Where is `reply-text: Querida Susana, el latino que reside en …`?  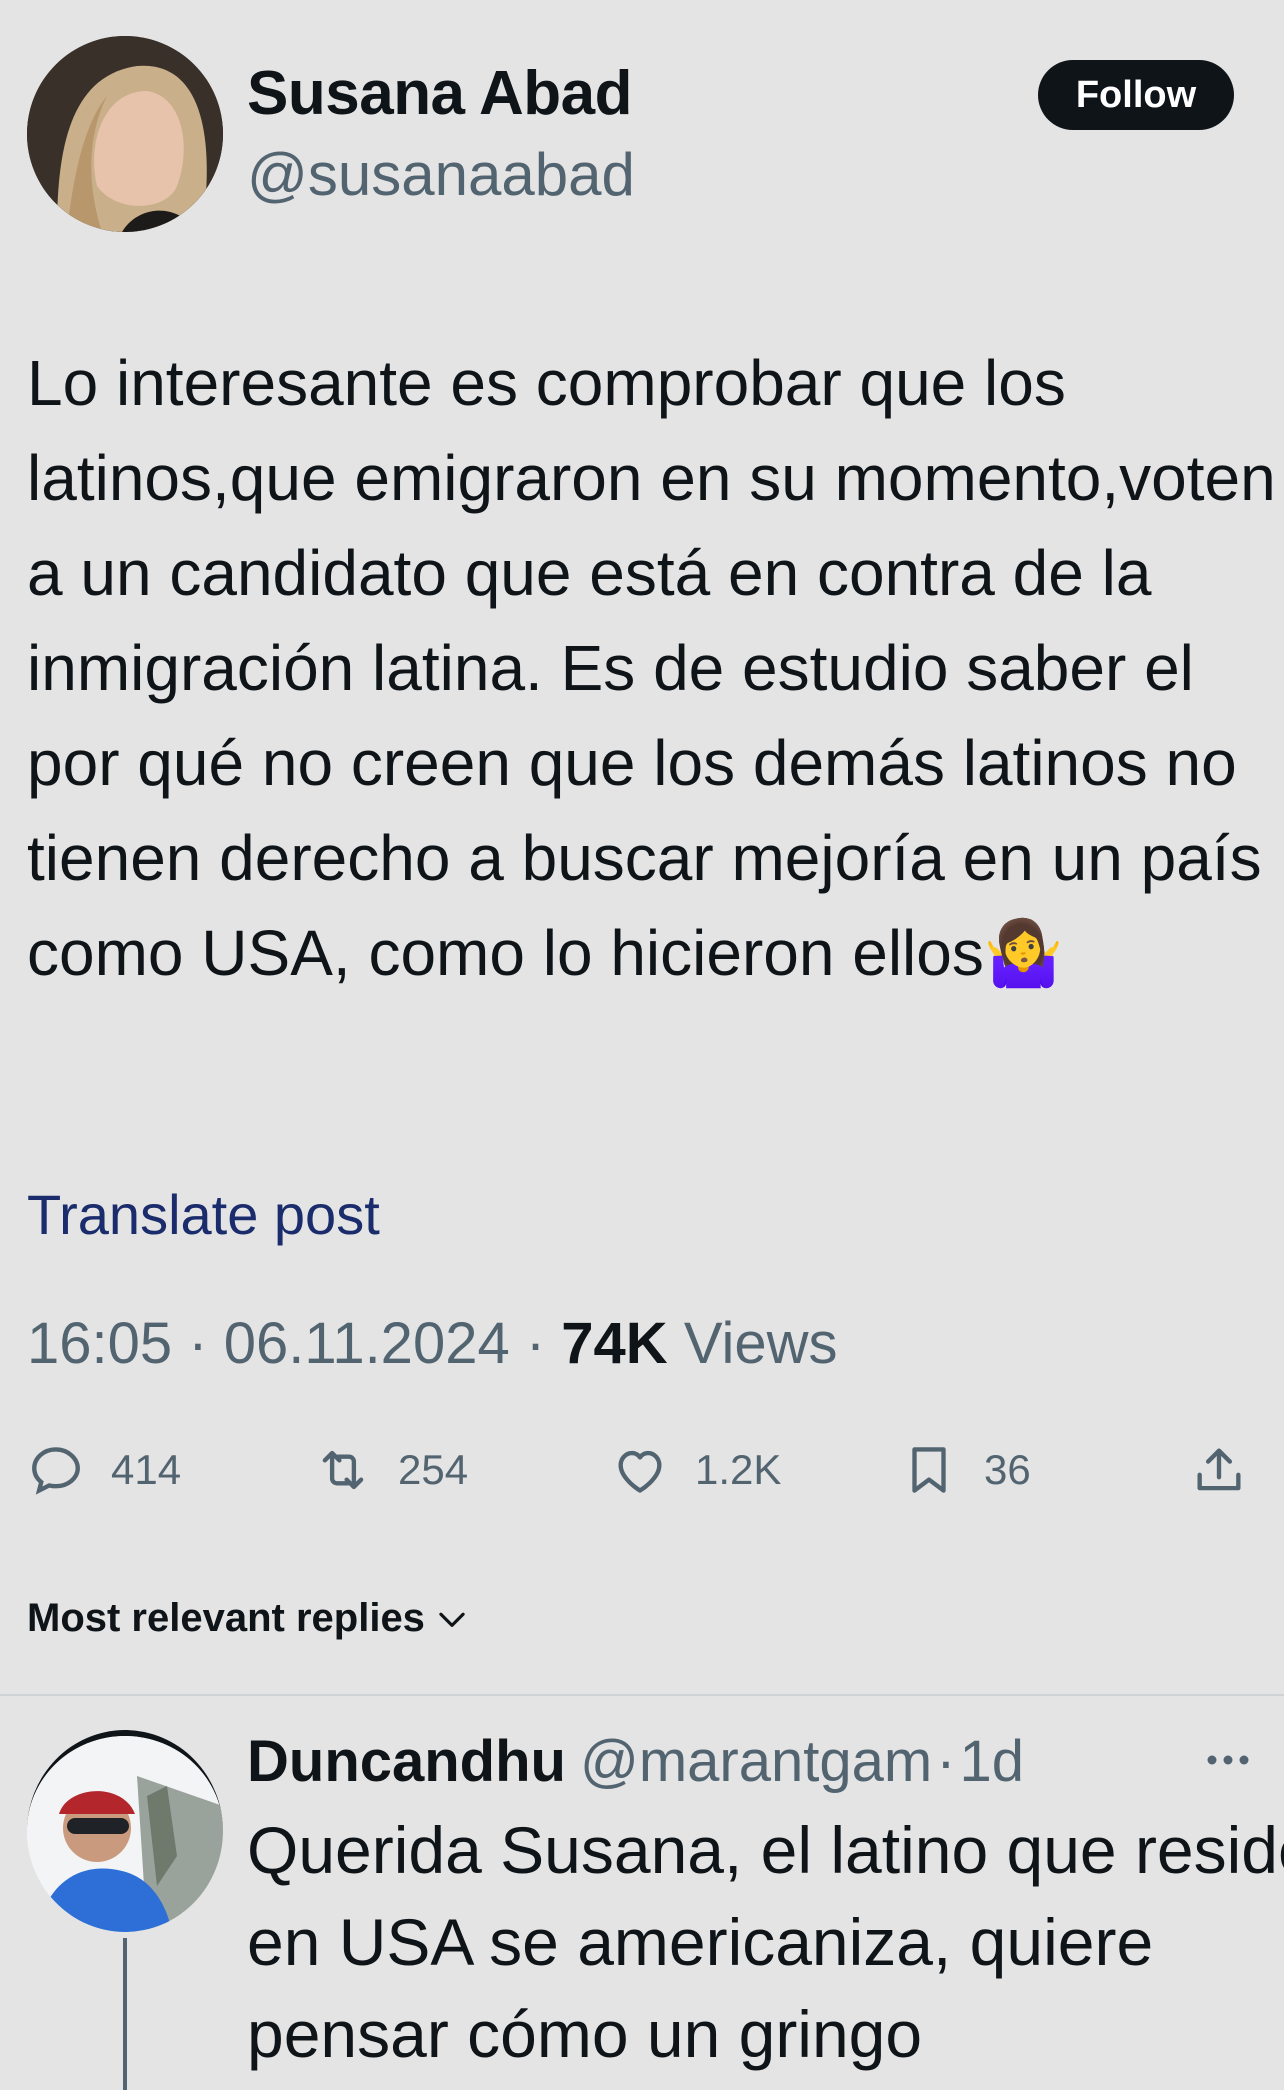
reply-text: Querida Susana, el latino que reside en … is located at coordinates (765, 1942).